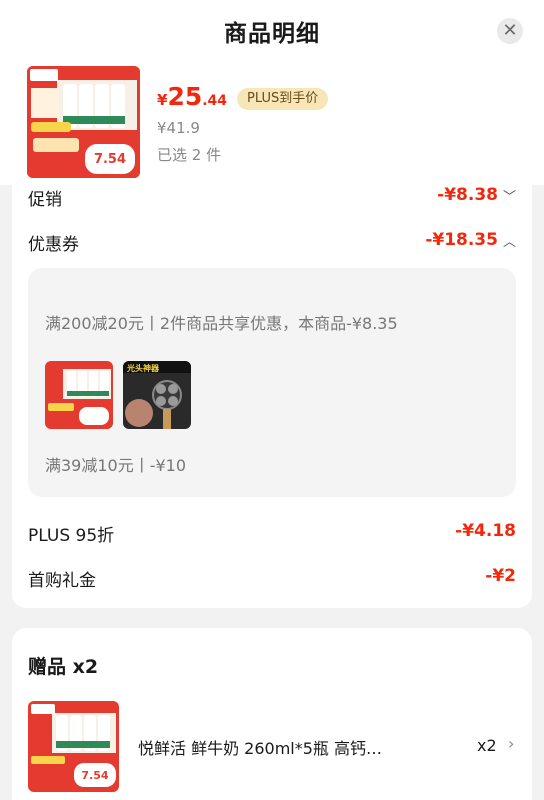 The width and height of the screenshot is (544, 800). What do you see at coordinates (500, 576) in the screenshot?
I see `first-purchase-value: -¥2` at bounding box center [500, 576].